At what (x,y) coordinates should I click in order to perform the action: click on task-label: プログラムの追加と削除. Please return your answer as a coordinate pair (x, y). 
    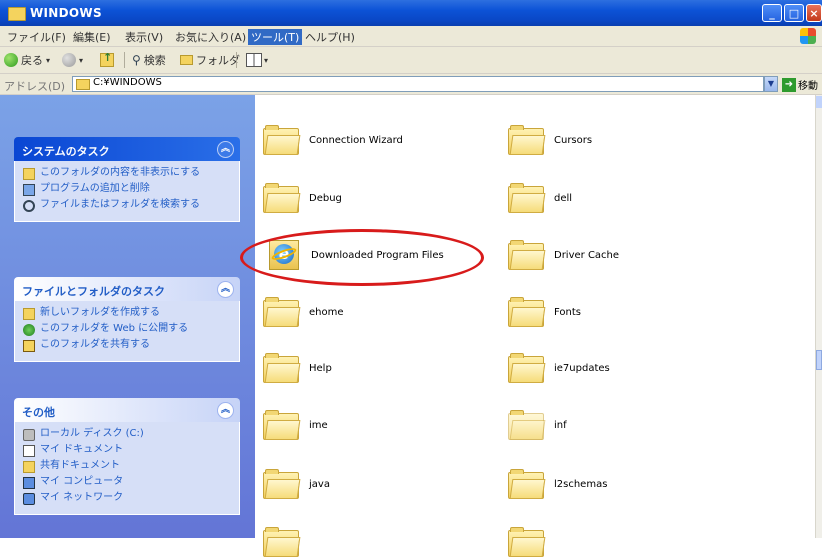
    Looking at the image, I should click on (95, 188).